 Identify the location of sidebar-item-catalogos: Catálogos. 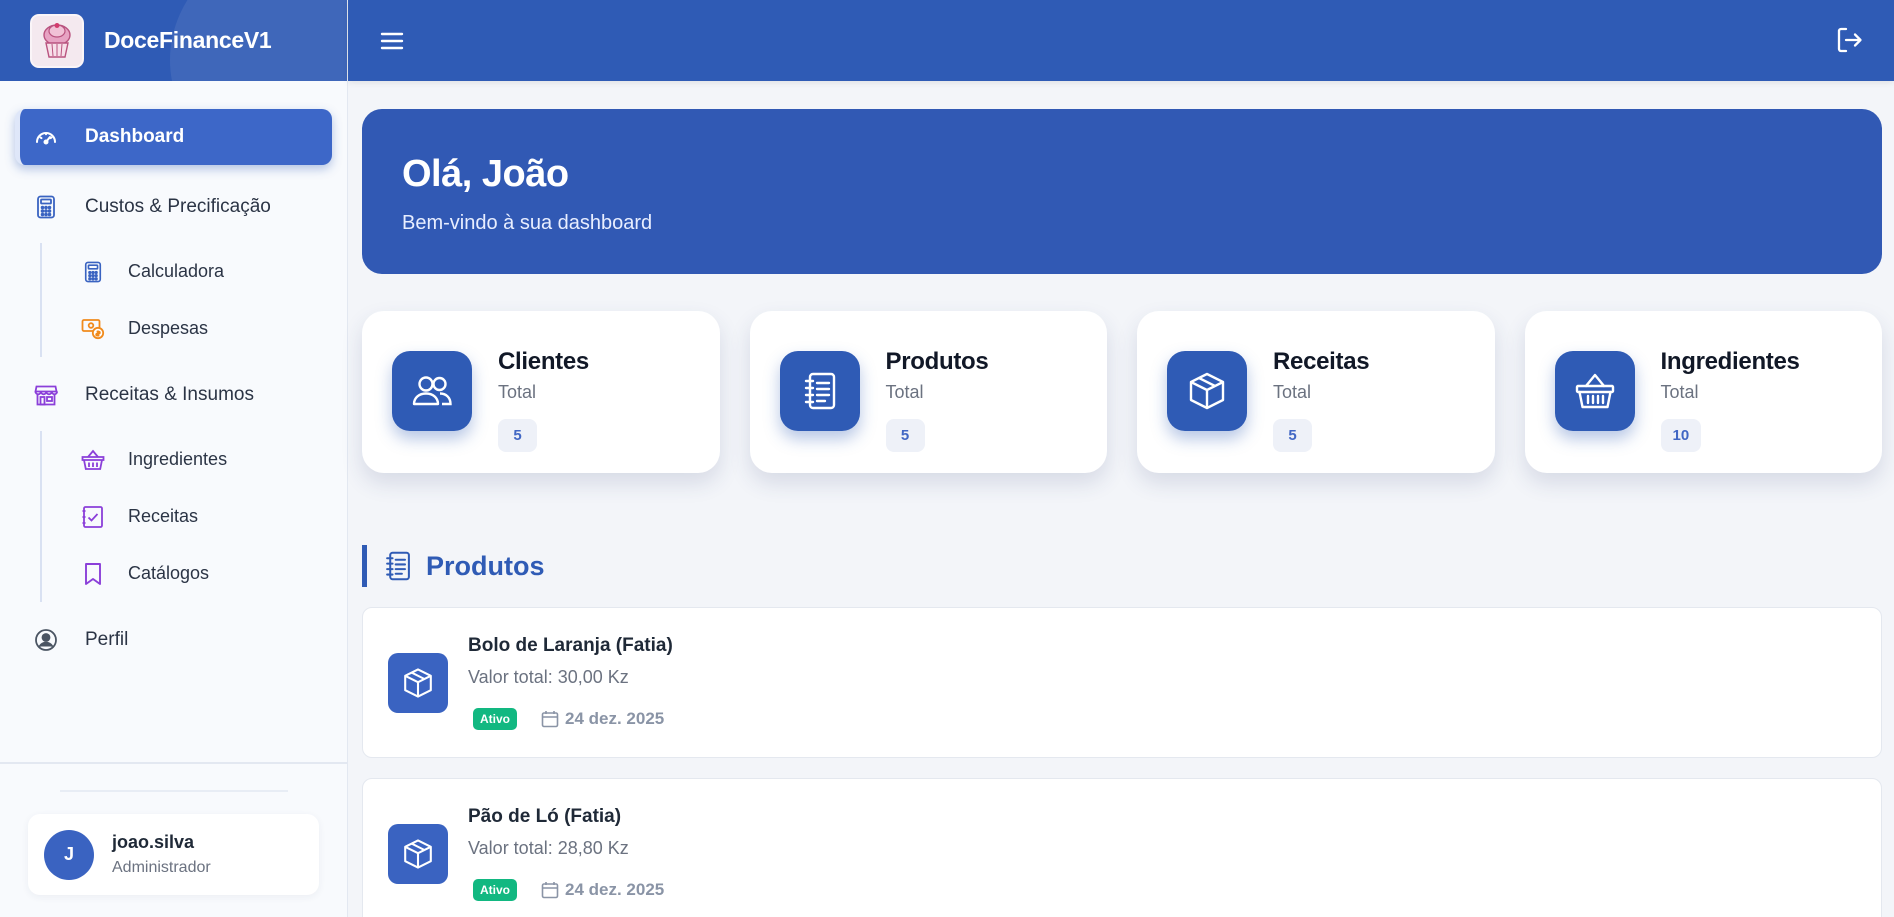
(194, 573).